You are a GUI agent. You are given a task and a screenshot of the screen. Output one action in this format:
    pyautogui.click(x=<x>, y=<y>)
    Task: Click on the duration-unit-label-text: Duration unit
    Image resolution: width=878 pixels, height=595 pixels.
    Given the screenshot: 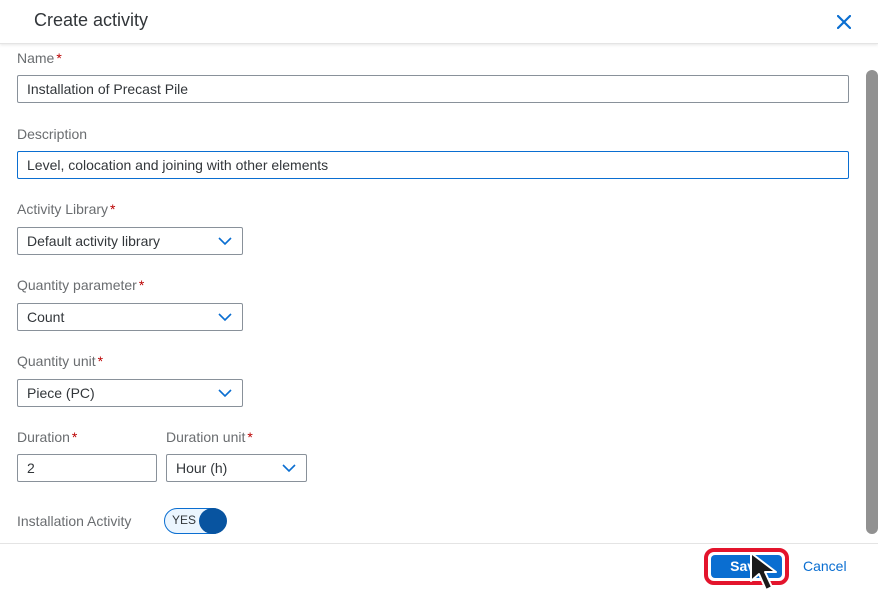 What is the action you would take?
    pyautogui.click(x=206, y=437)
    